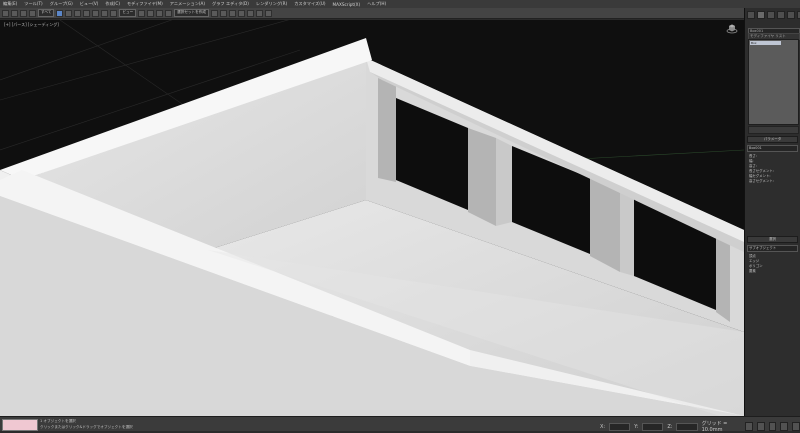 The width and height of the screenshot is (800, 433). What do you see at coordinates (241, 13) in the screenshot?
I see `curve-editor-icon` at bounding box center [241, 13].